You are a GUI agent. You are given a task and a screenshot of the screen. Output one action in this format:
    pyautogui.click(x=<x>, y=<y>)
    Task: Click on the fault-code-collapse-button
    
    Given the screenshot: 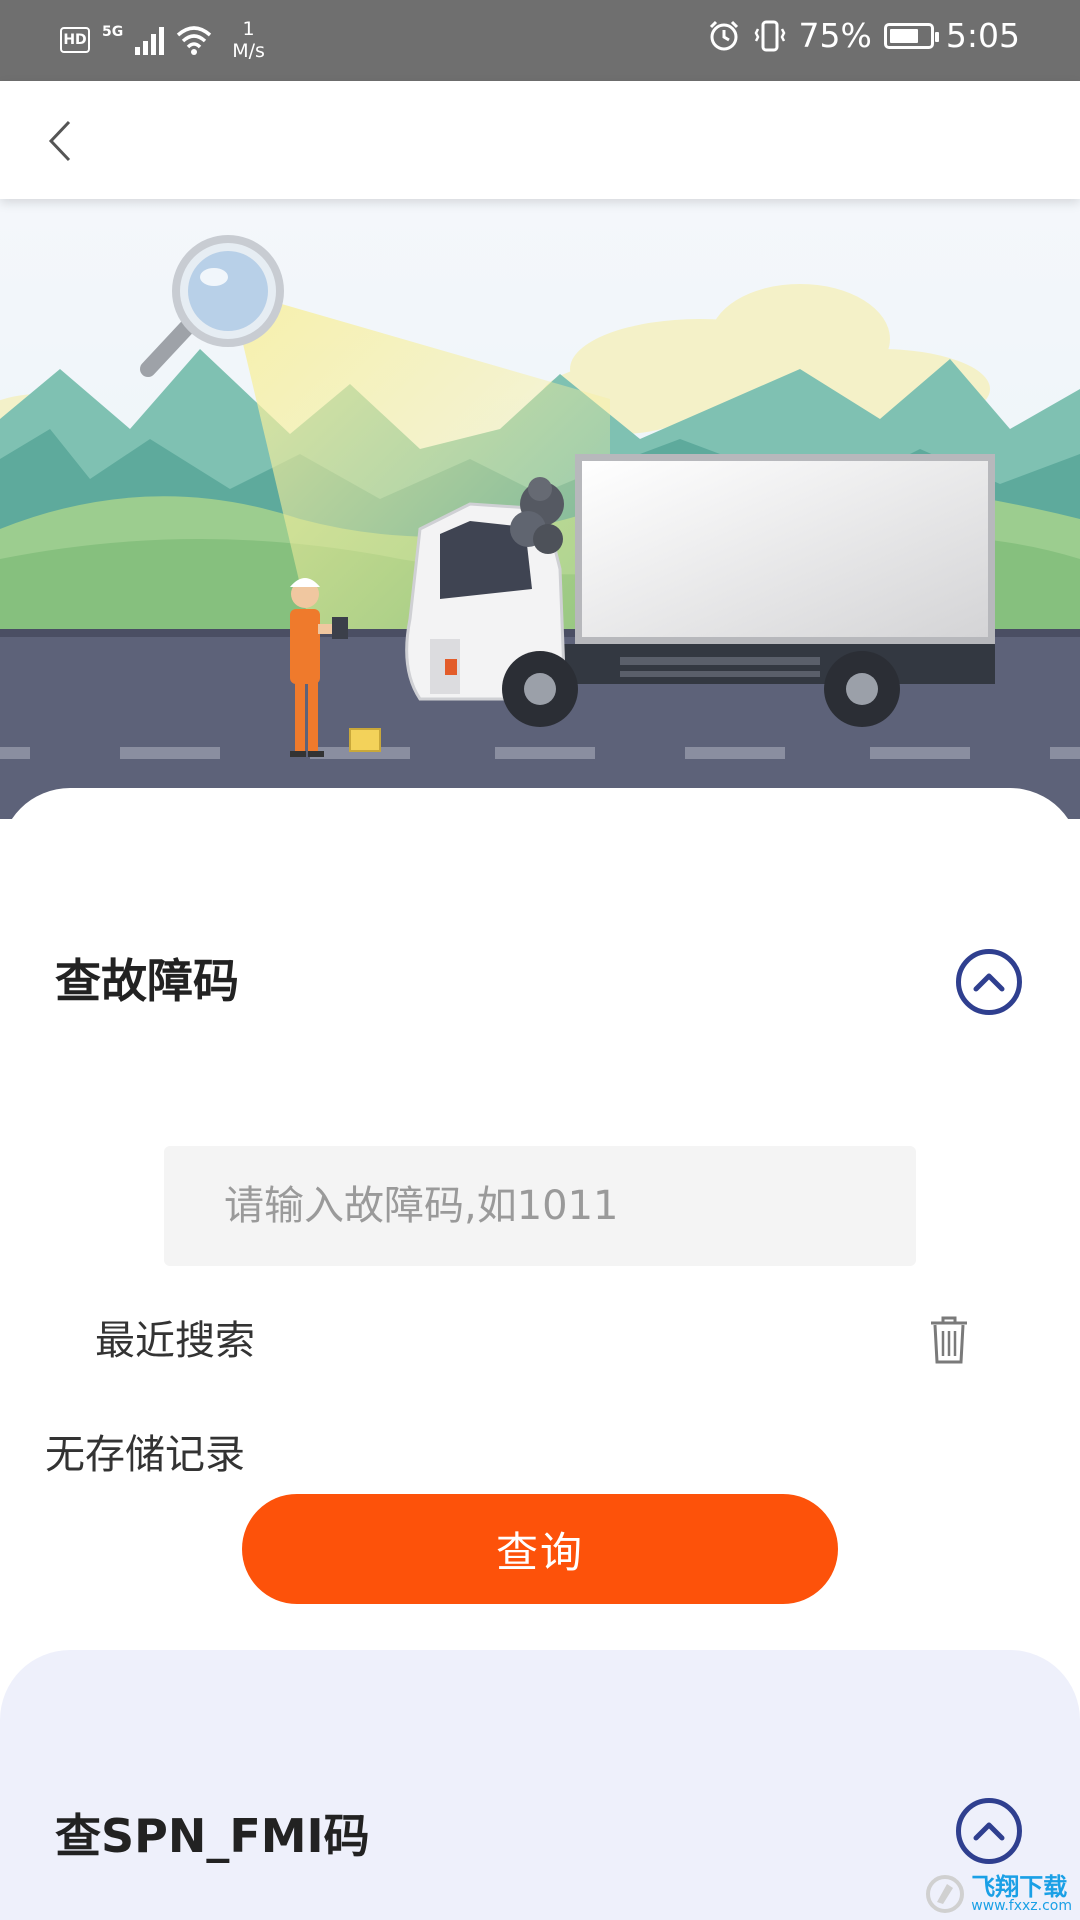 What is the action you would take?
    pyautogui.click(x=989, y=982)
    